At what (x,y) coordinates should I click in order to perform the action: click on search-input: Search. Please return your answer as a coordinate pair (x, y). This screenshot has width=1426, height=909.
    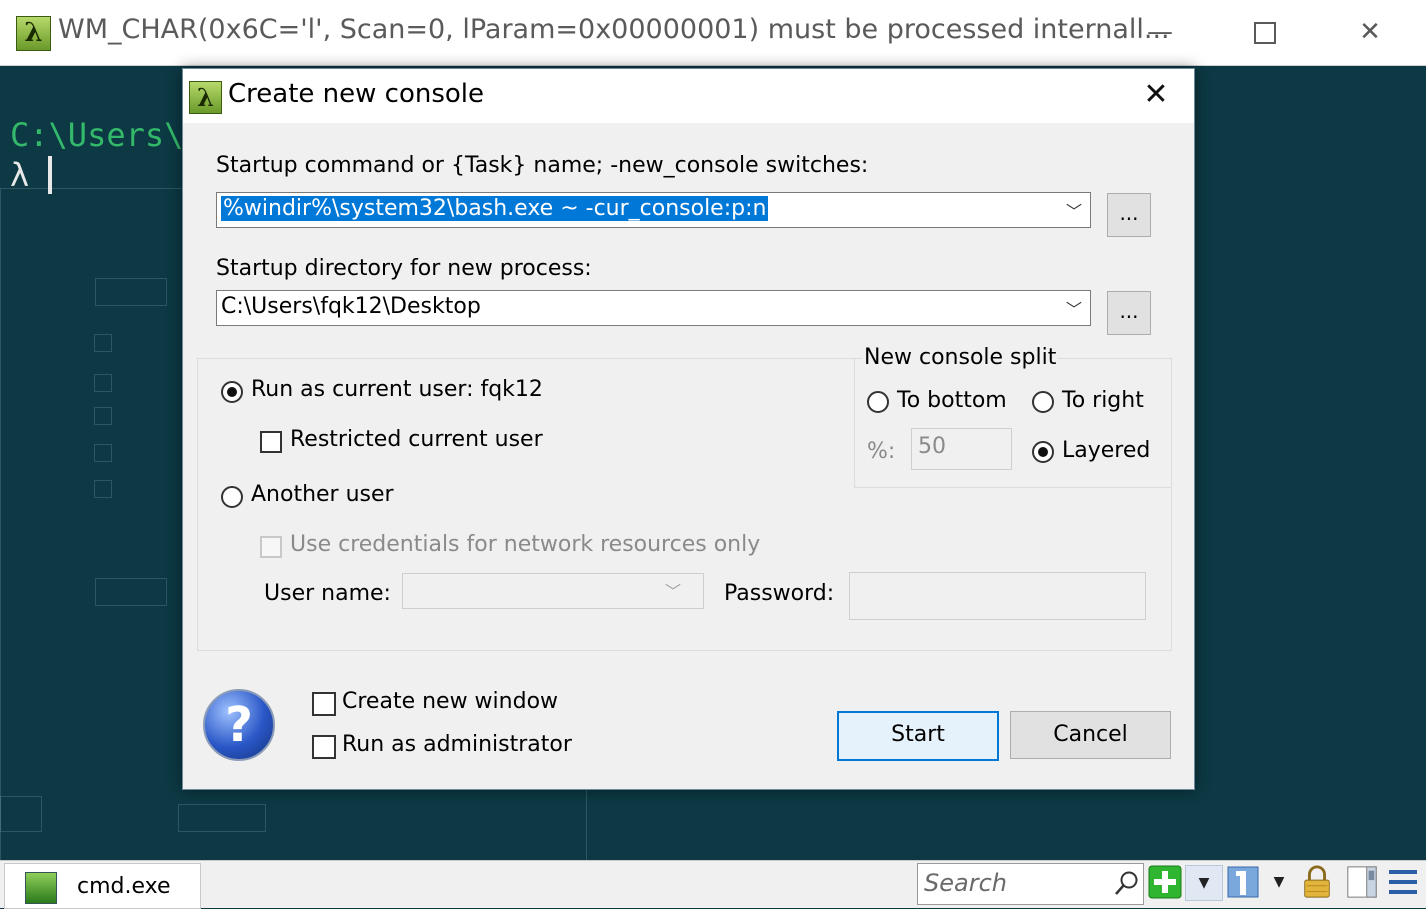
    Looking at the image, I should click on (1030, 884).